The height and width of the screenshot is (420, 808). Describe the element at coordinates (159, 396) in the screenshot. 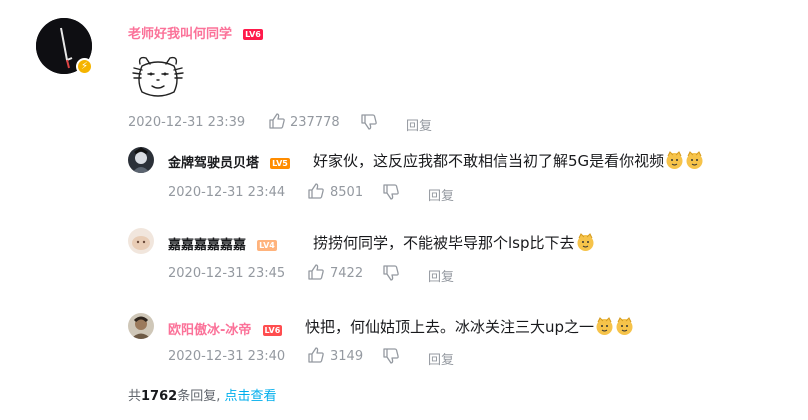

I see `reply-count: 1762` at that location.